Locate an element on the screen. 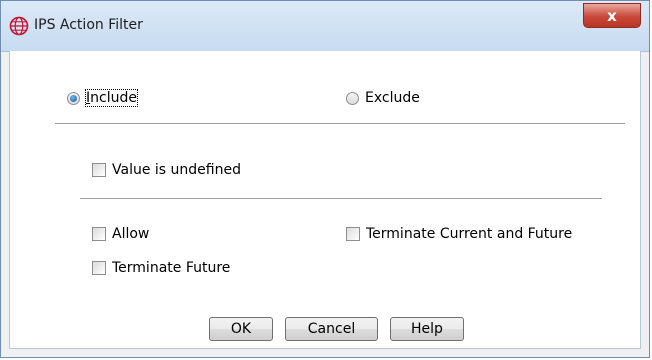 The height and width of the screenshot is (360, 652). terminate-current-future-option: Terminate Current and Future is located at coordinates (459, 234).